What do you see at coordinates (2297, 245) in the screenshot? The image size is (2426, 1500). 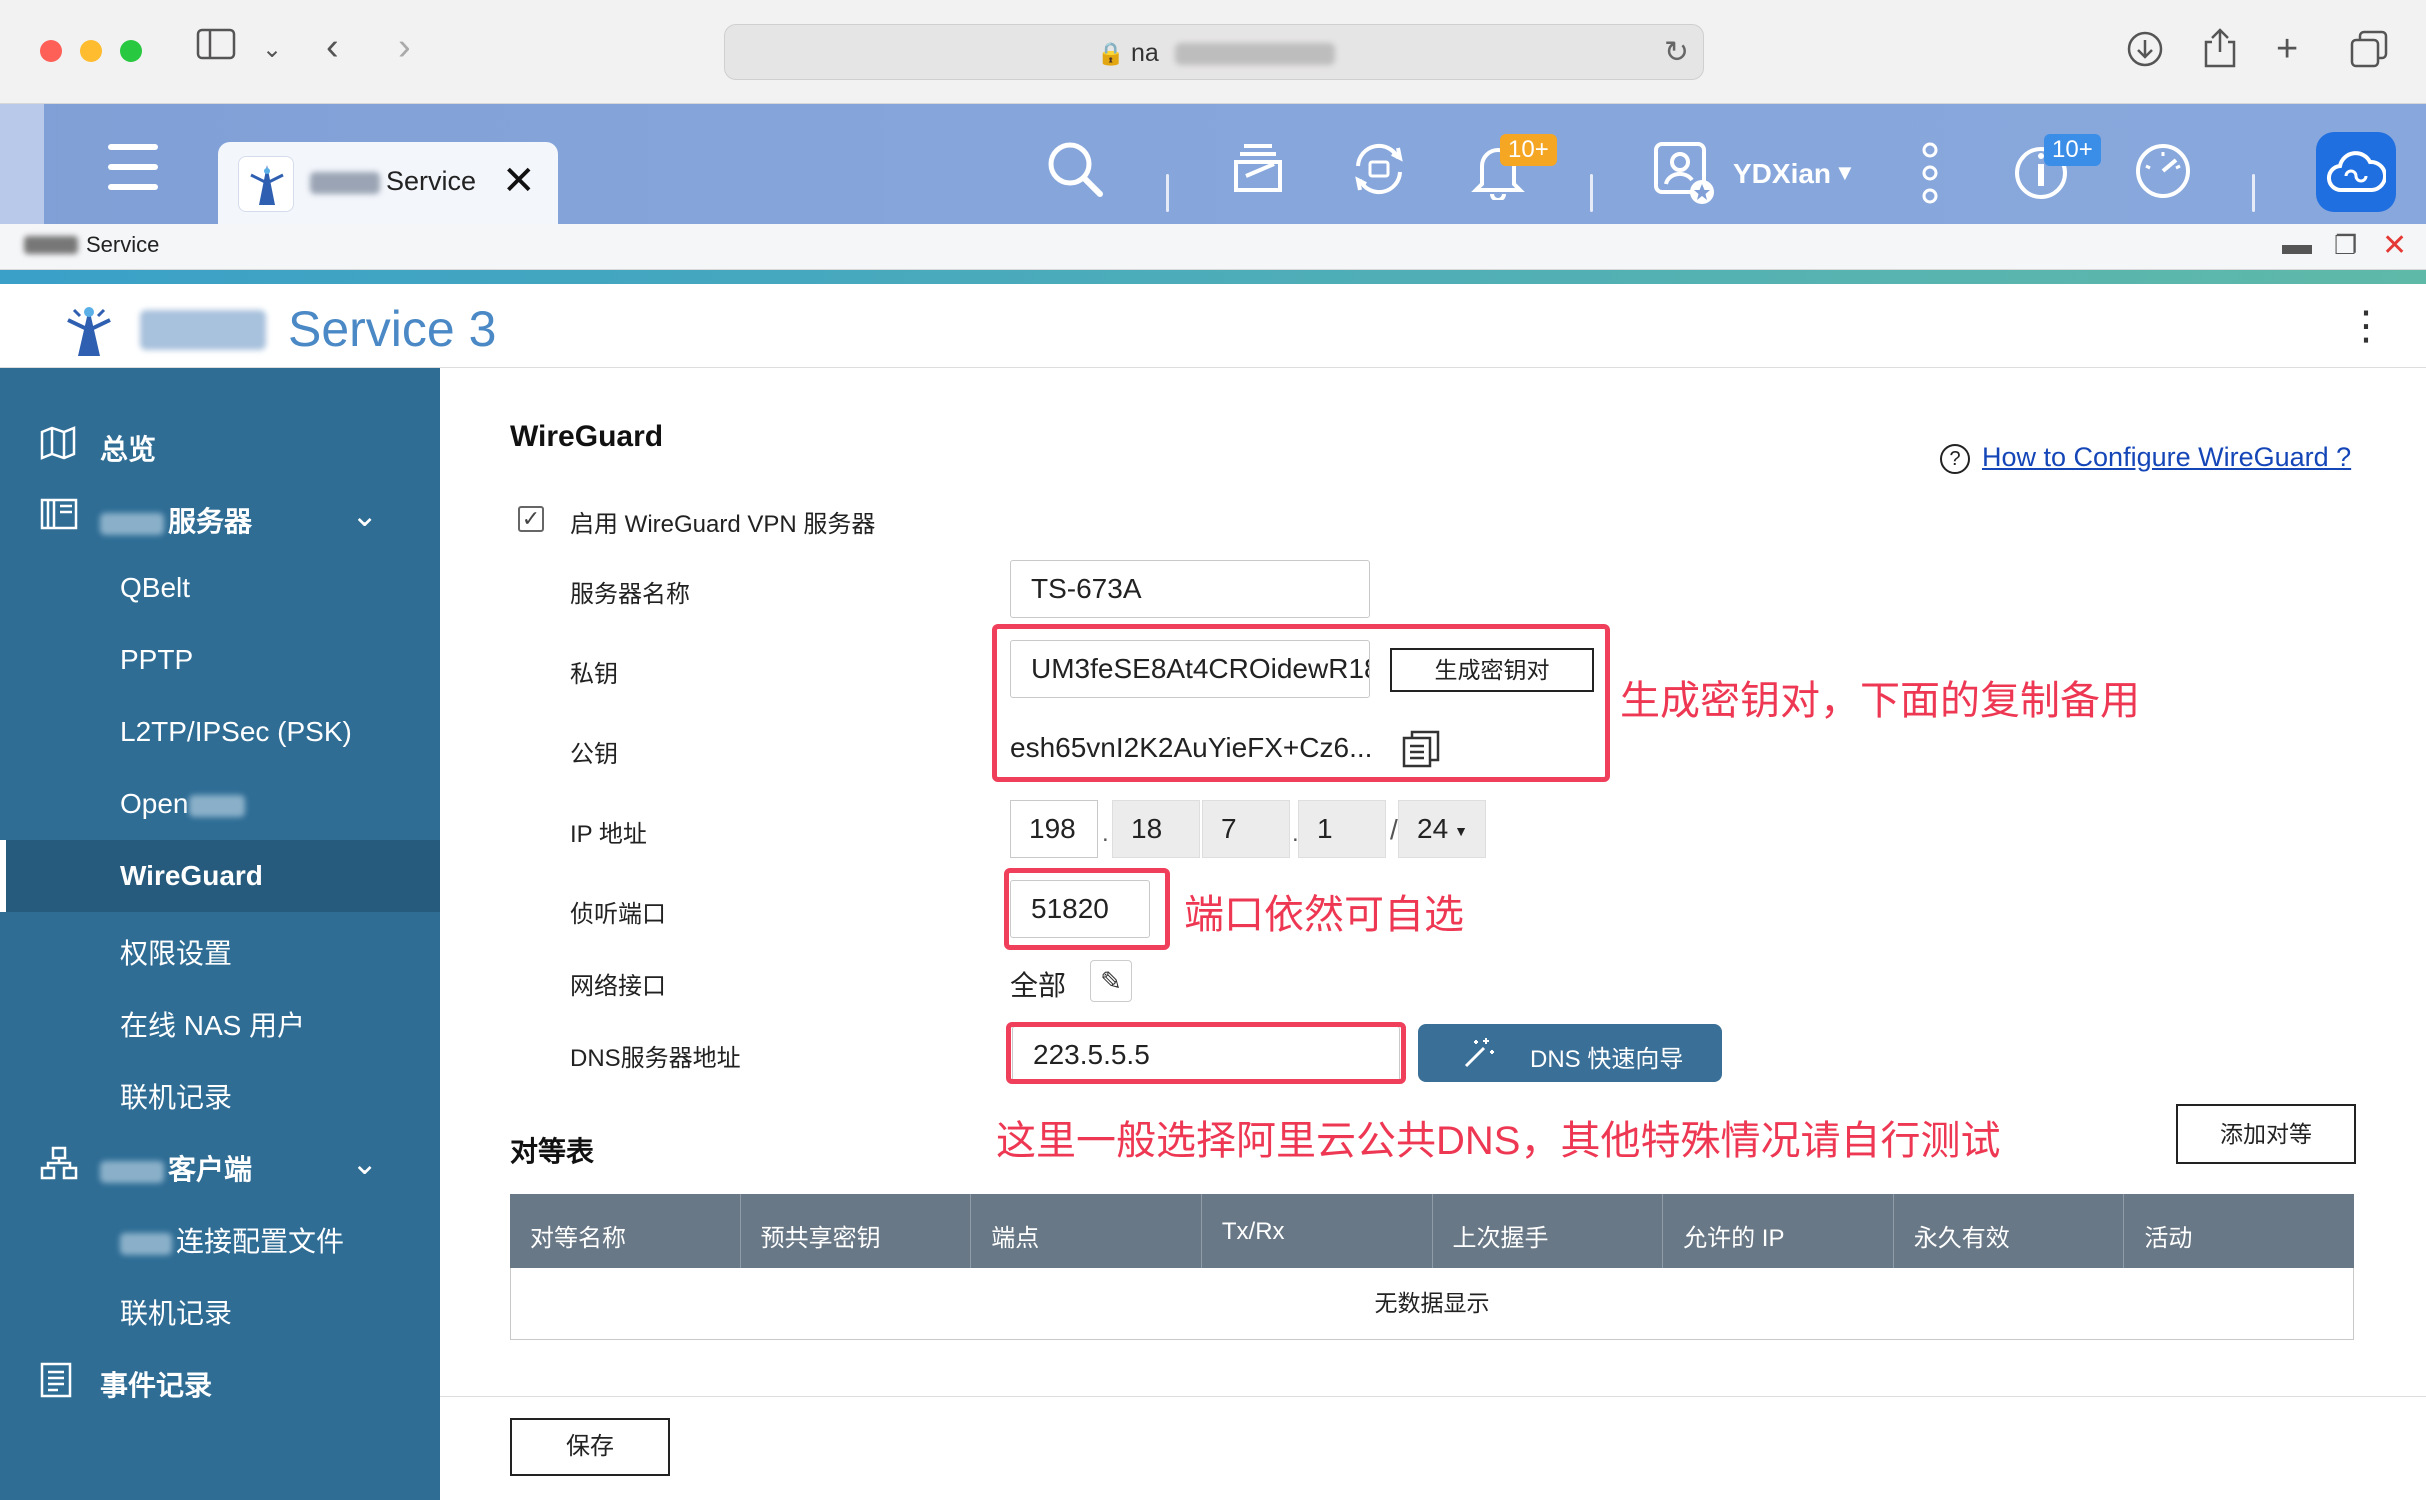 I see `minimize-icon: ▬` at bounding box center [2297, 245].